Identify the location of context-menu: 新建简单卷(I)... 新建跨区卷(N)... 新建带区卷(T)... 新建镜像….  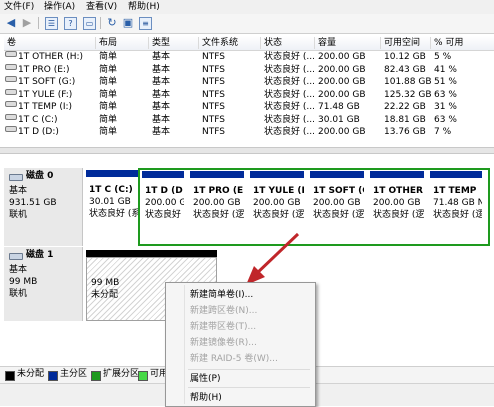
(240, 344).